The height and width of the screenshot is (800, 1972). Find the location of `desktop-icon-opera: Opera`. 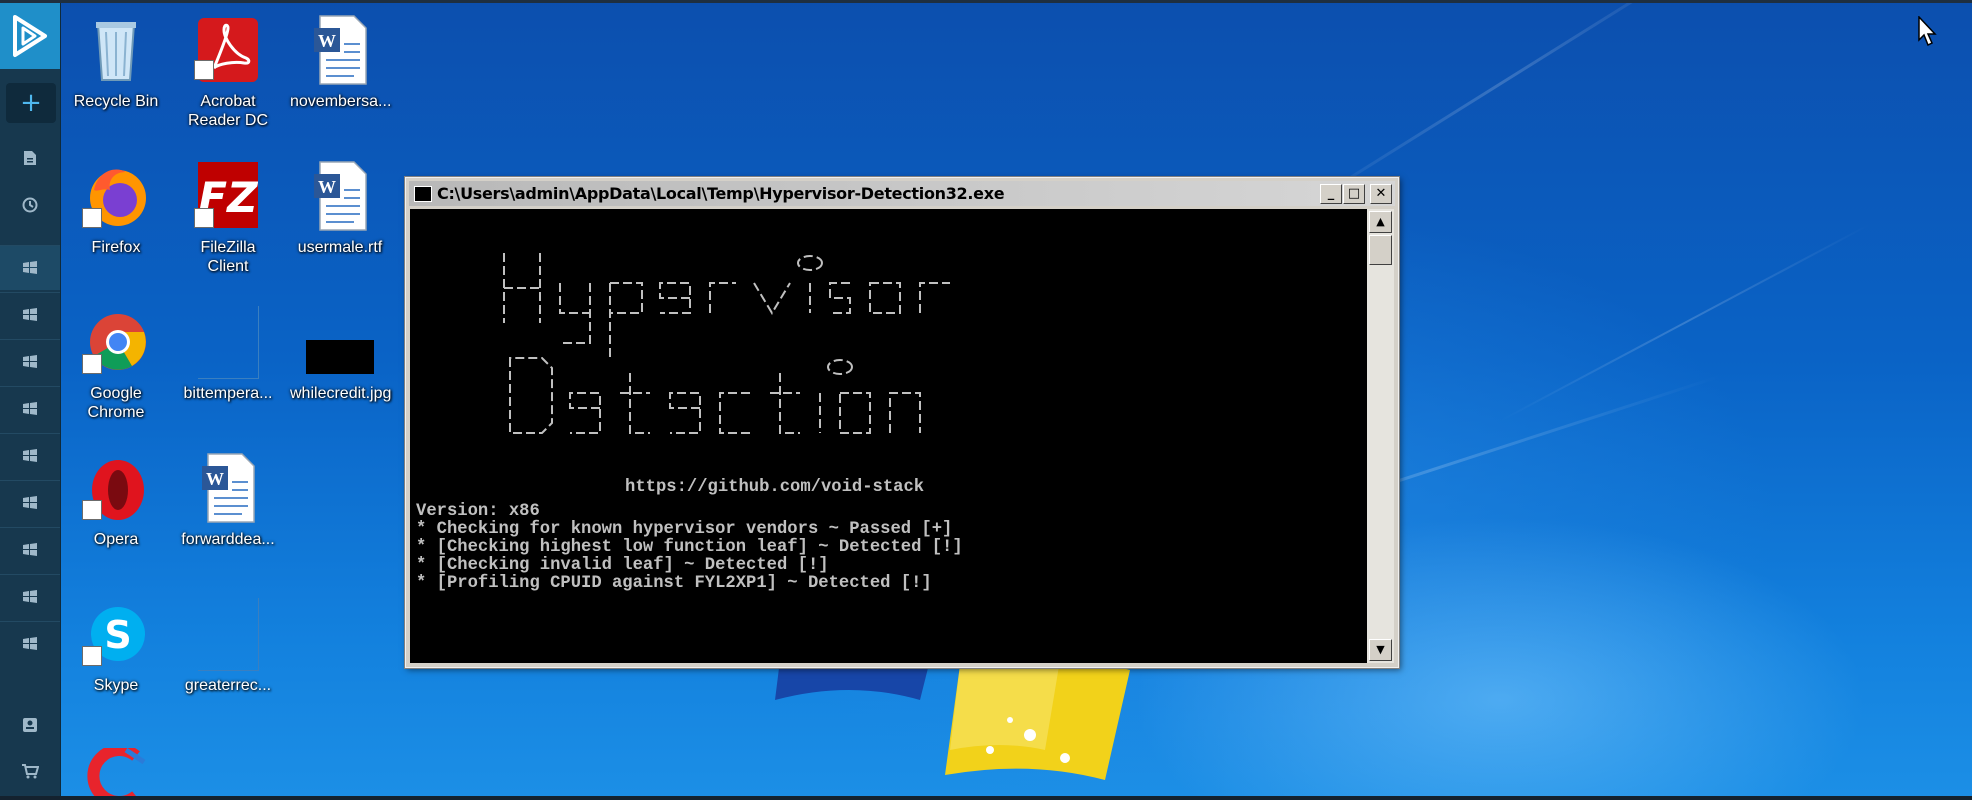

desktop-icon-opera: Opera is located at coordinates (116, 512).